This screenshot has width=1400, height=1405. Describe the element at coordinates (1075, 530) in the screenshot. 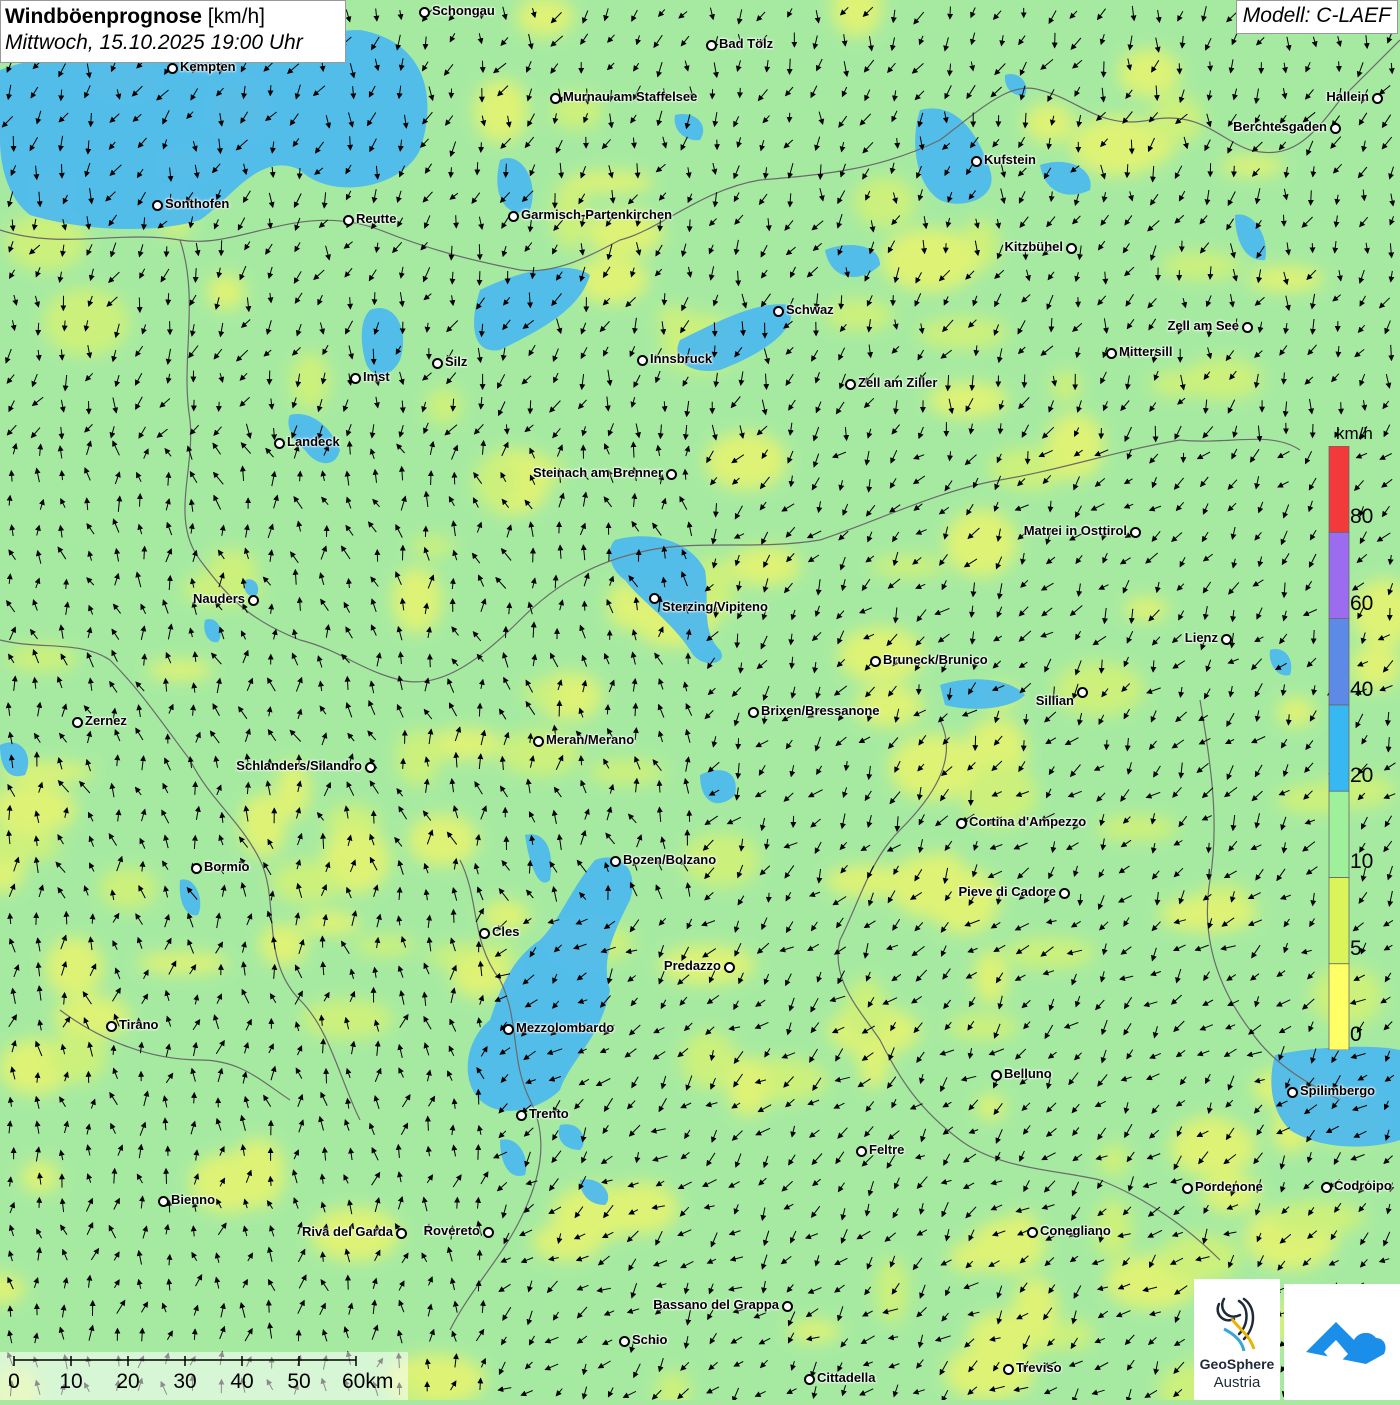

I see `city-label: Matrei in Osttirol` at that location.